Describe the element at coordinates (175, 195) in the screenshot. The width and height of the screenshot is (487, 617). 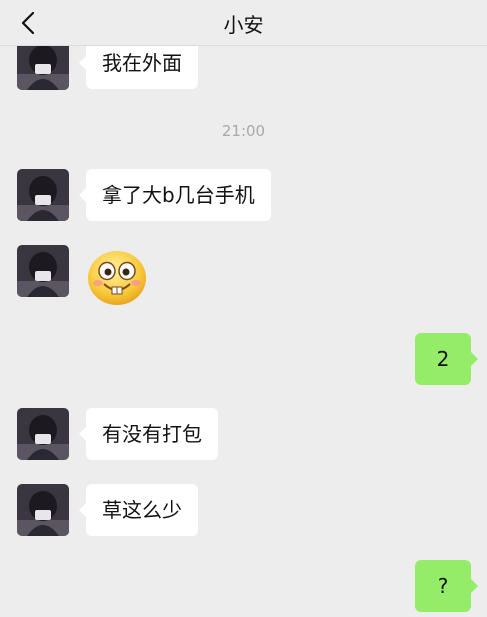
I see `message-bubble: 拿了大b几台手机` at that location.